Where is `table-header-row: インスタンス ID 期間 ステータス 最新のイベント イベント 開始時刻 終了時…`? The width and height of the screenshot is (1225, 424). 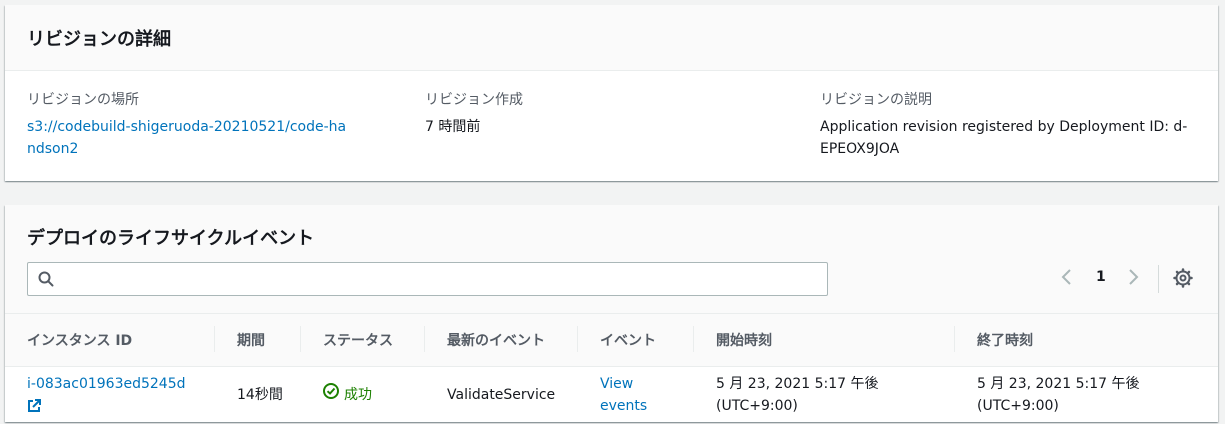 table-header-row: インスタンス ID 期間 ステータス 最新のイベント イベント 開始時刻 終了時… is located at coordinates (611, 340).